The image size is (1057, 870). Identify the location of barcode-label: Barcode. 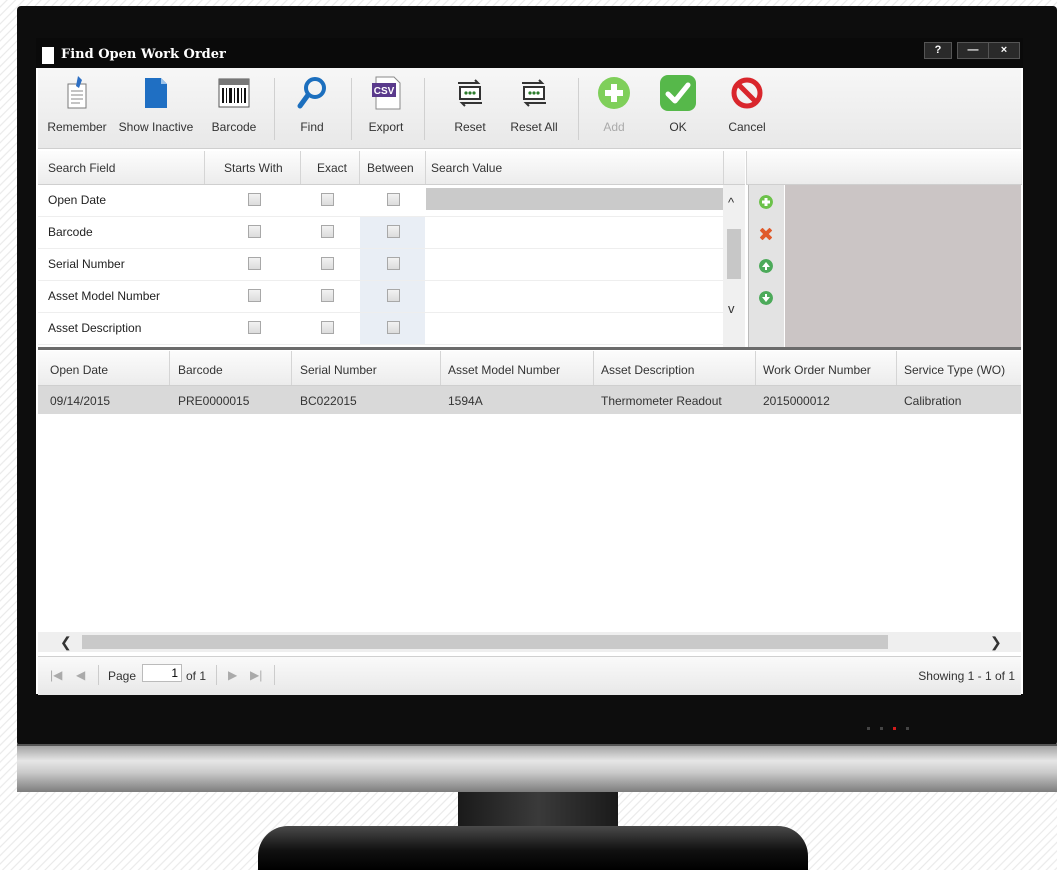
(234, 127).